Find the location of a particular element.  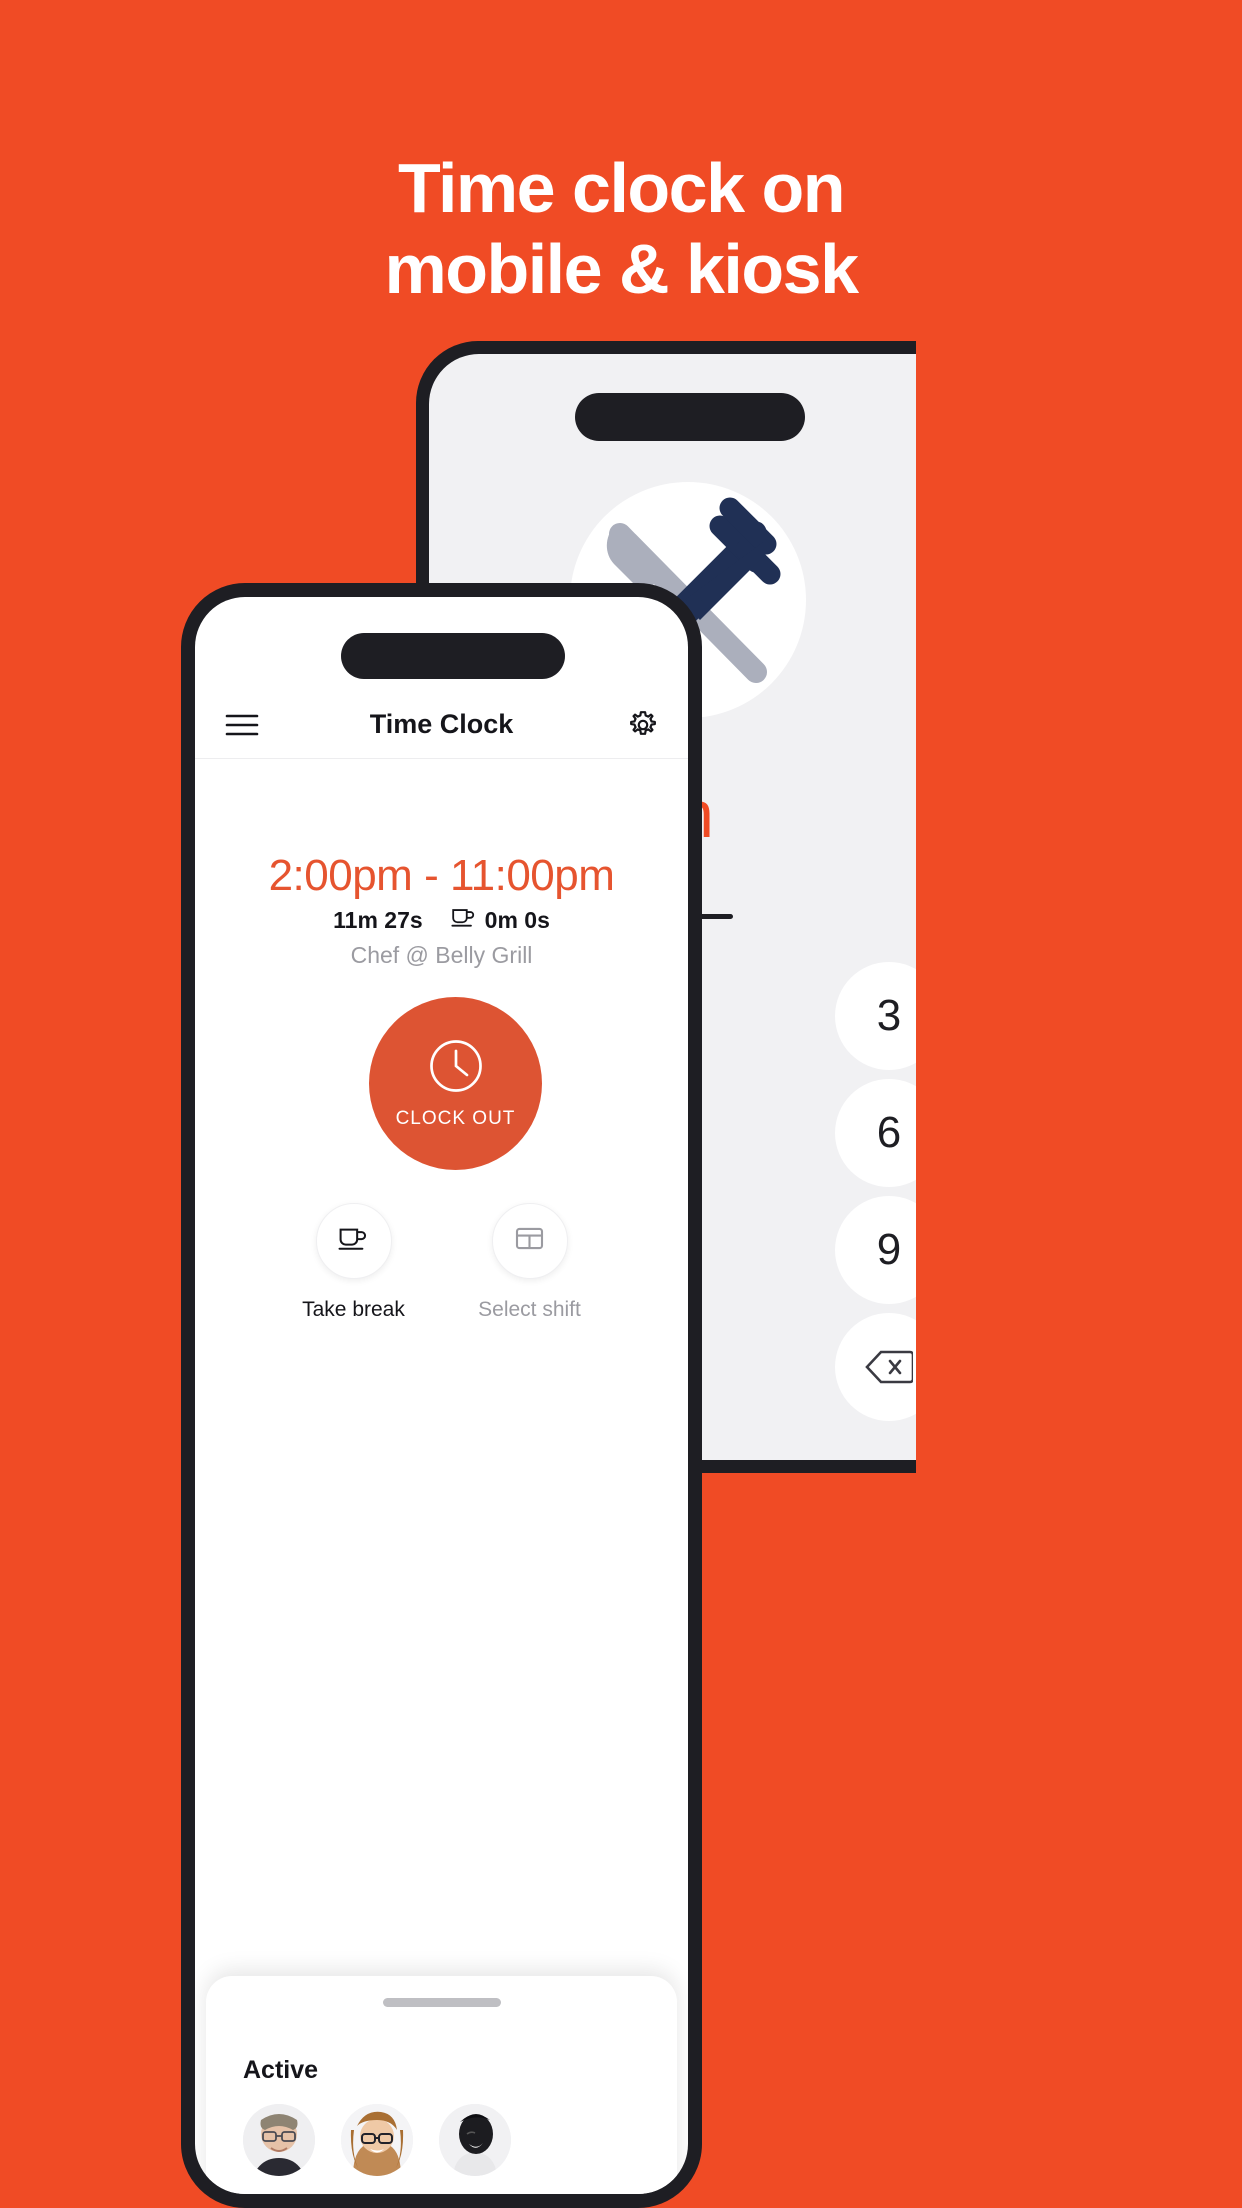

grid-table-icon is located at coordinates (529, 1241).